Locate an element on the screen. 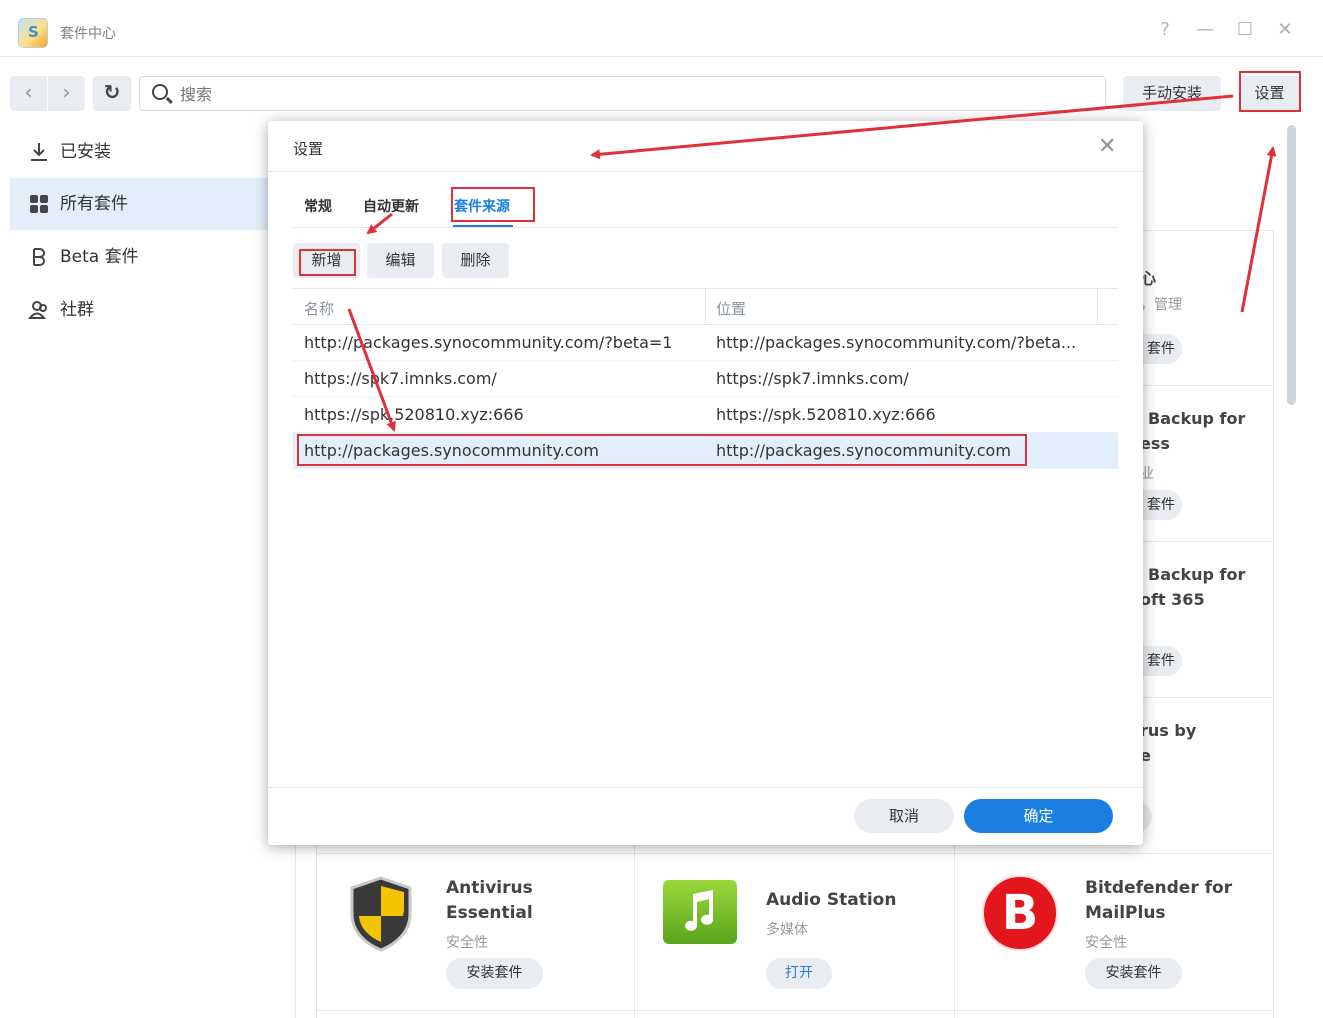  selected-row-highlight-box is located at coordinates (662, 450).